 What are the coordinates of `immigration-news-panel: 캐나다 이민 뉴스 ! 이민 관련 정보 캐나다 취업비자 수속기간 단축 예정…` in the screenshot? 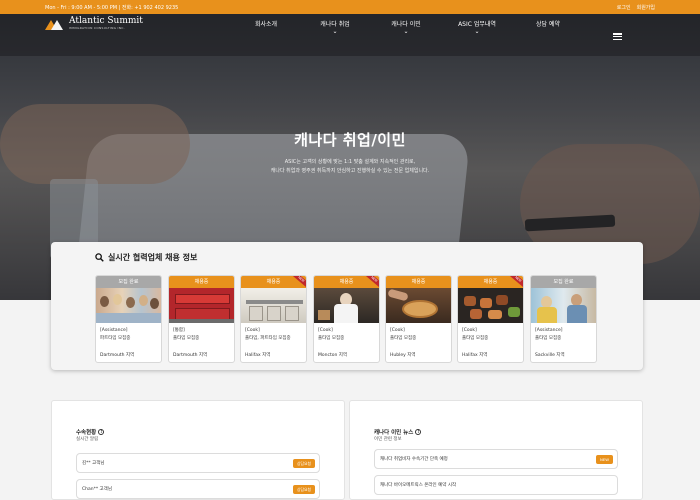 It's located at (496, 450).